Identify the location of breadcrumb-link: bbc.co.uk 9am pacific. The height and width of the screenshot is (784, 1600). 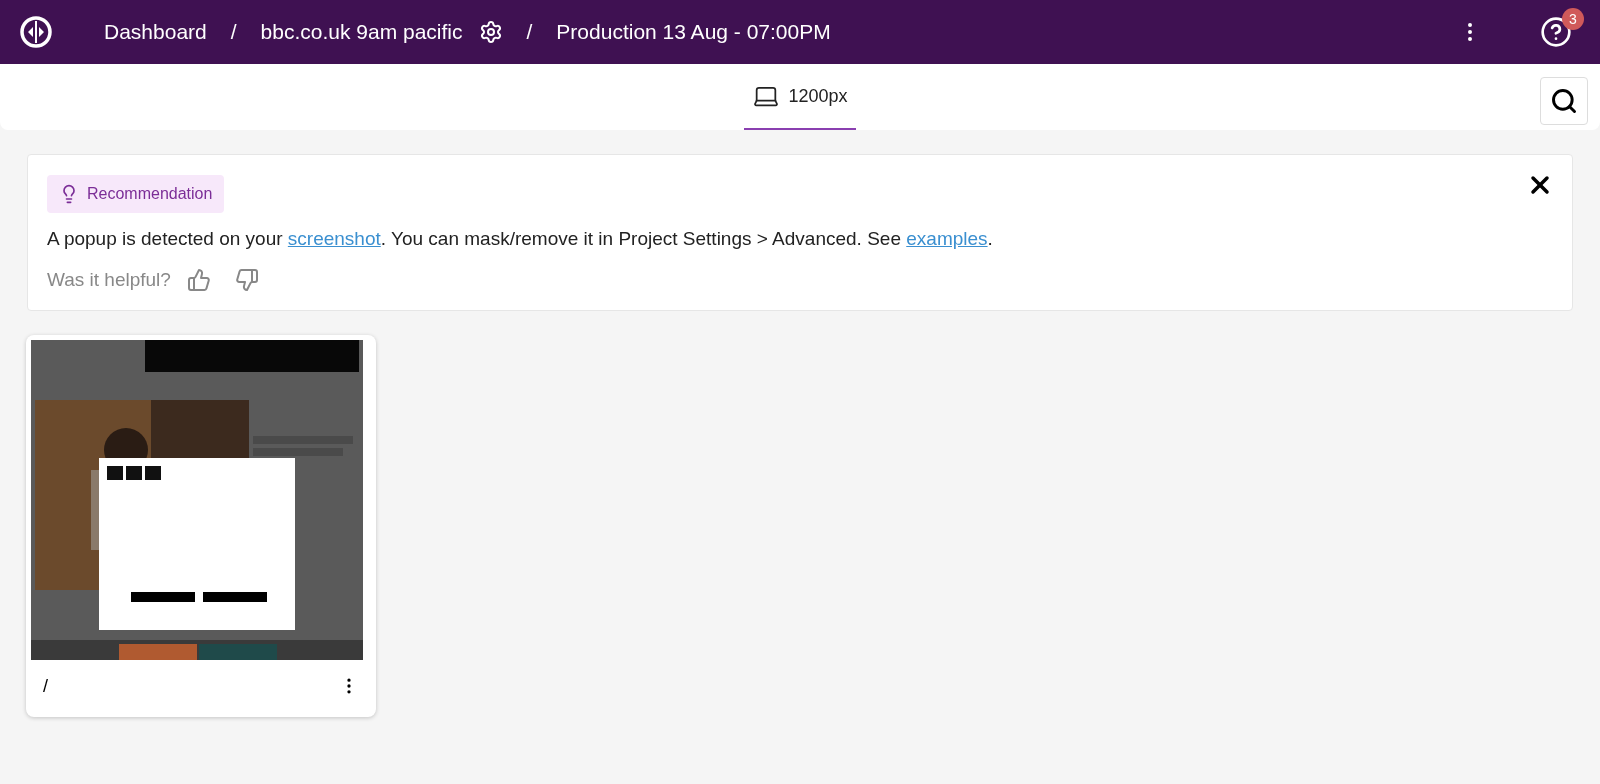
(361, 32).